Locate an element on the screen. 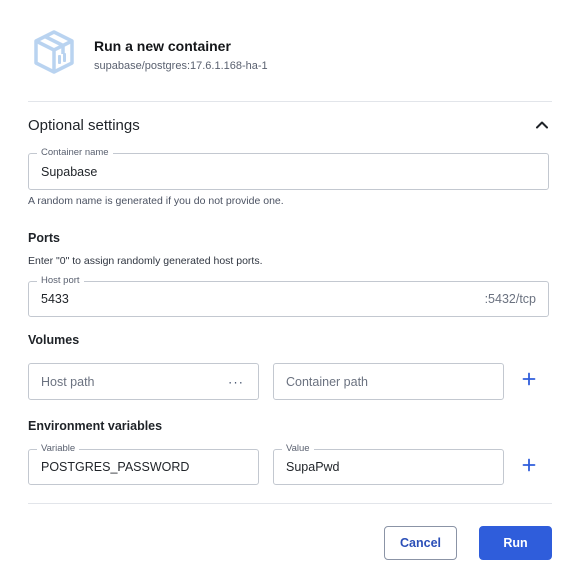  dialog-title: Run a new container is located at coordinates (162, 46).